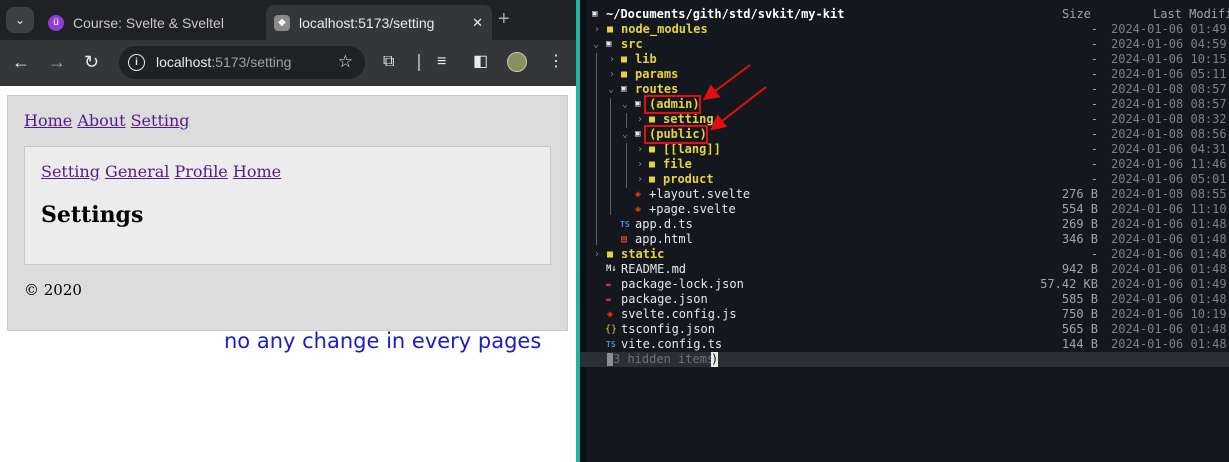 The width and height of the screenshot is (1229, 462). I want to click on file-modified: 2024-01-06 04:31, so click(1169, 149).